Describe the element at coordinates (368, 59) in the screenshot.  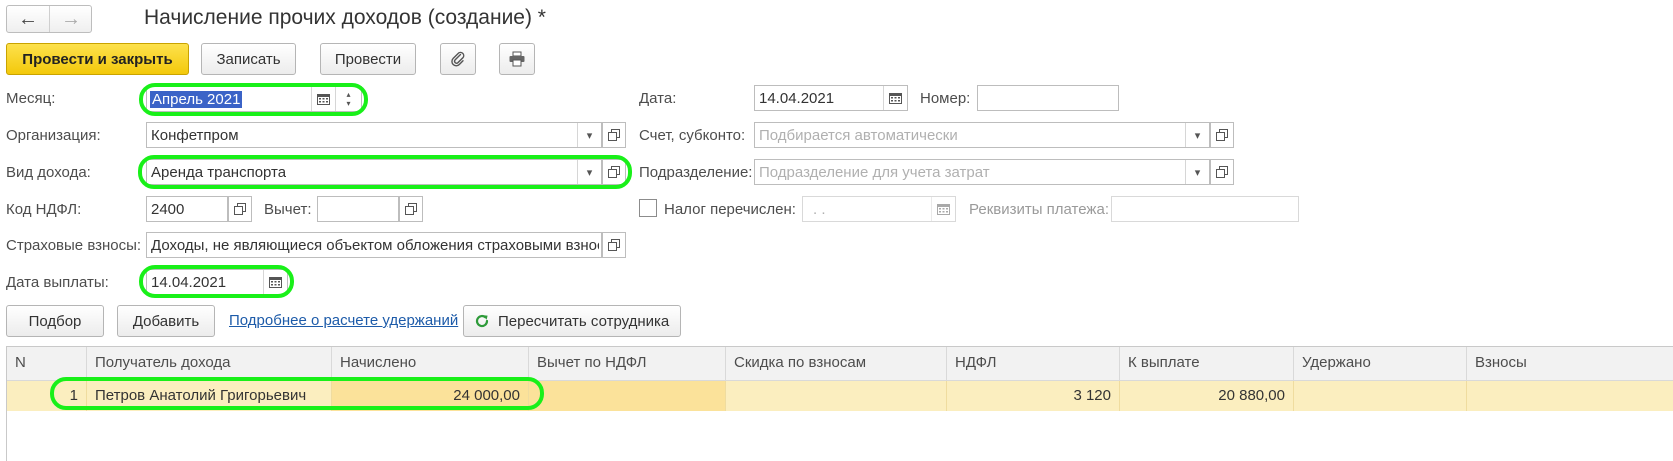
I see `post-button: Провести` at that location.